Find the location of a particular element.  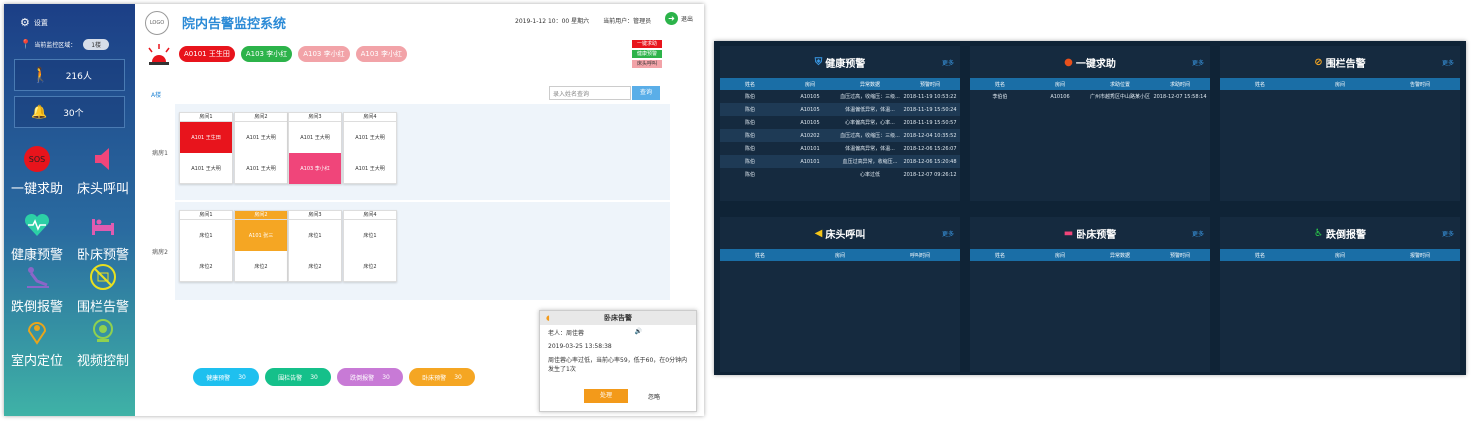

gear-icon: ⚙ is located at coordinates (25, 22).